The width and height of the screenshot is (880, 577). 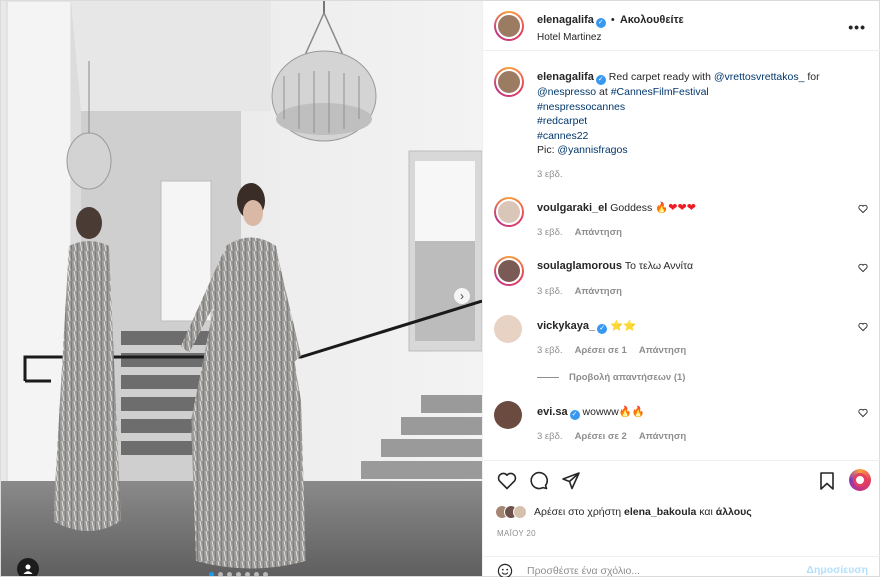 I want to click on comment-bubble-icon, so click(x=539, y=481).